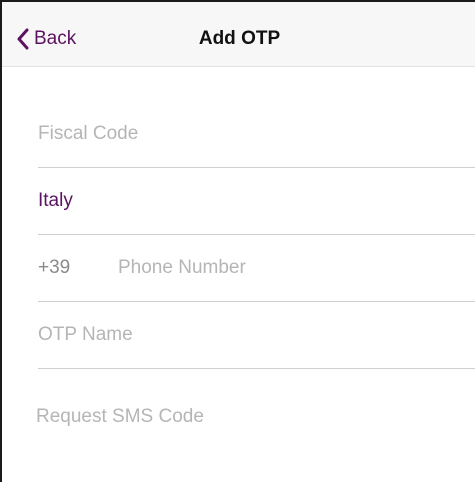 The height and width of the screenshot is (482, 475). I want to click on request-sms-code-button: Request SMS Code, so click(120, 417).